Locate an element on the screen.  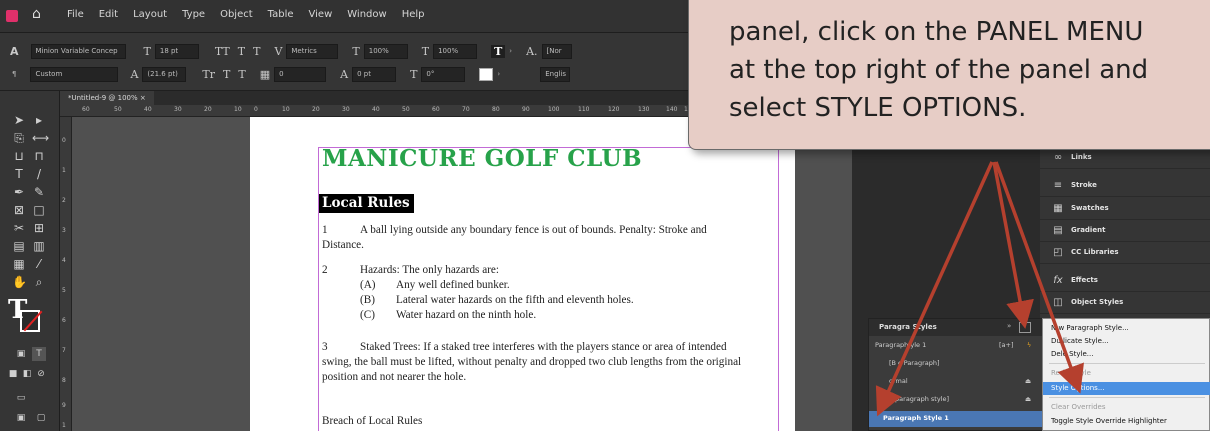
panel-swatches: ▦ Swatches is located at coordinates (1125, 209).